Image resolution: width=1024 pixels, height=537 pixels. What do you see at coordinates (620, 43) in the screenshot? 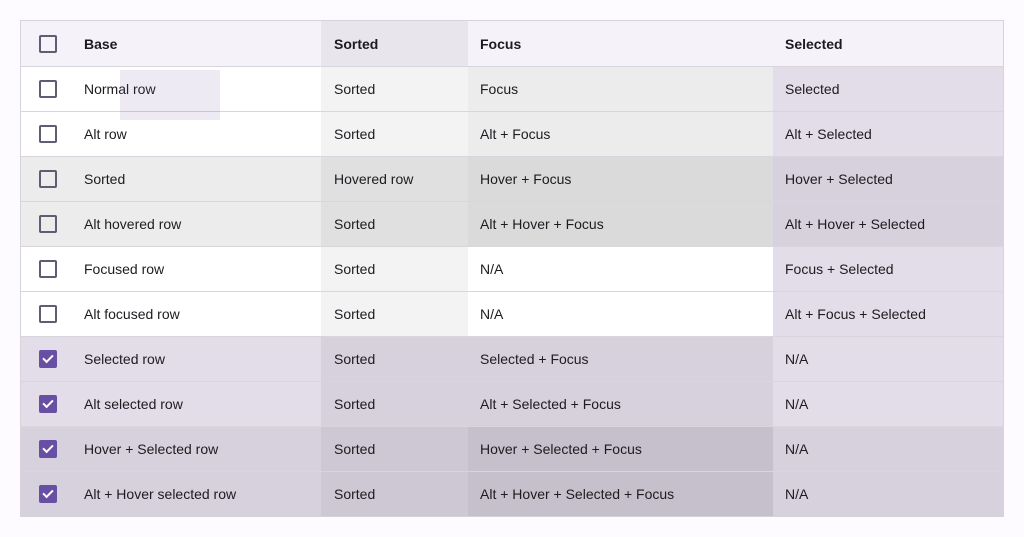
I see `column-header-focus: Focus` at bounding box center [620, 43].